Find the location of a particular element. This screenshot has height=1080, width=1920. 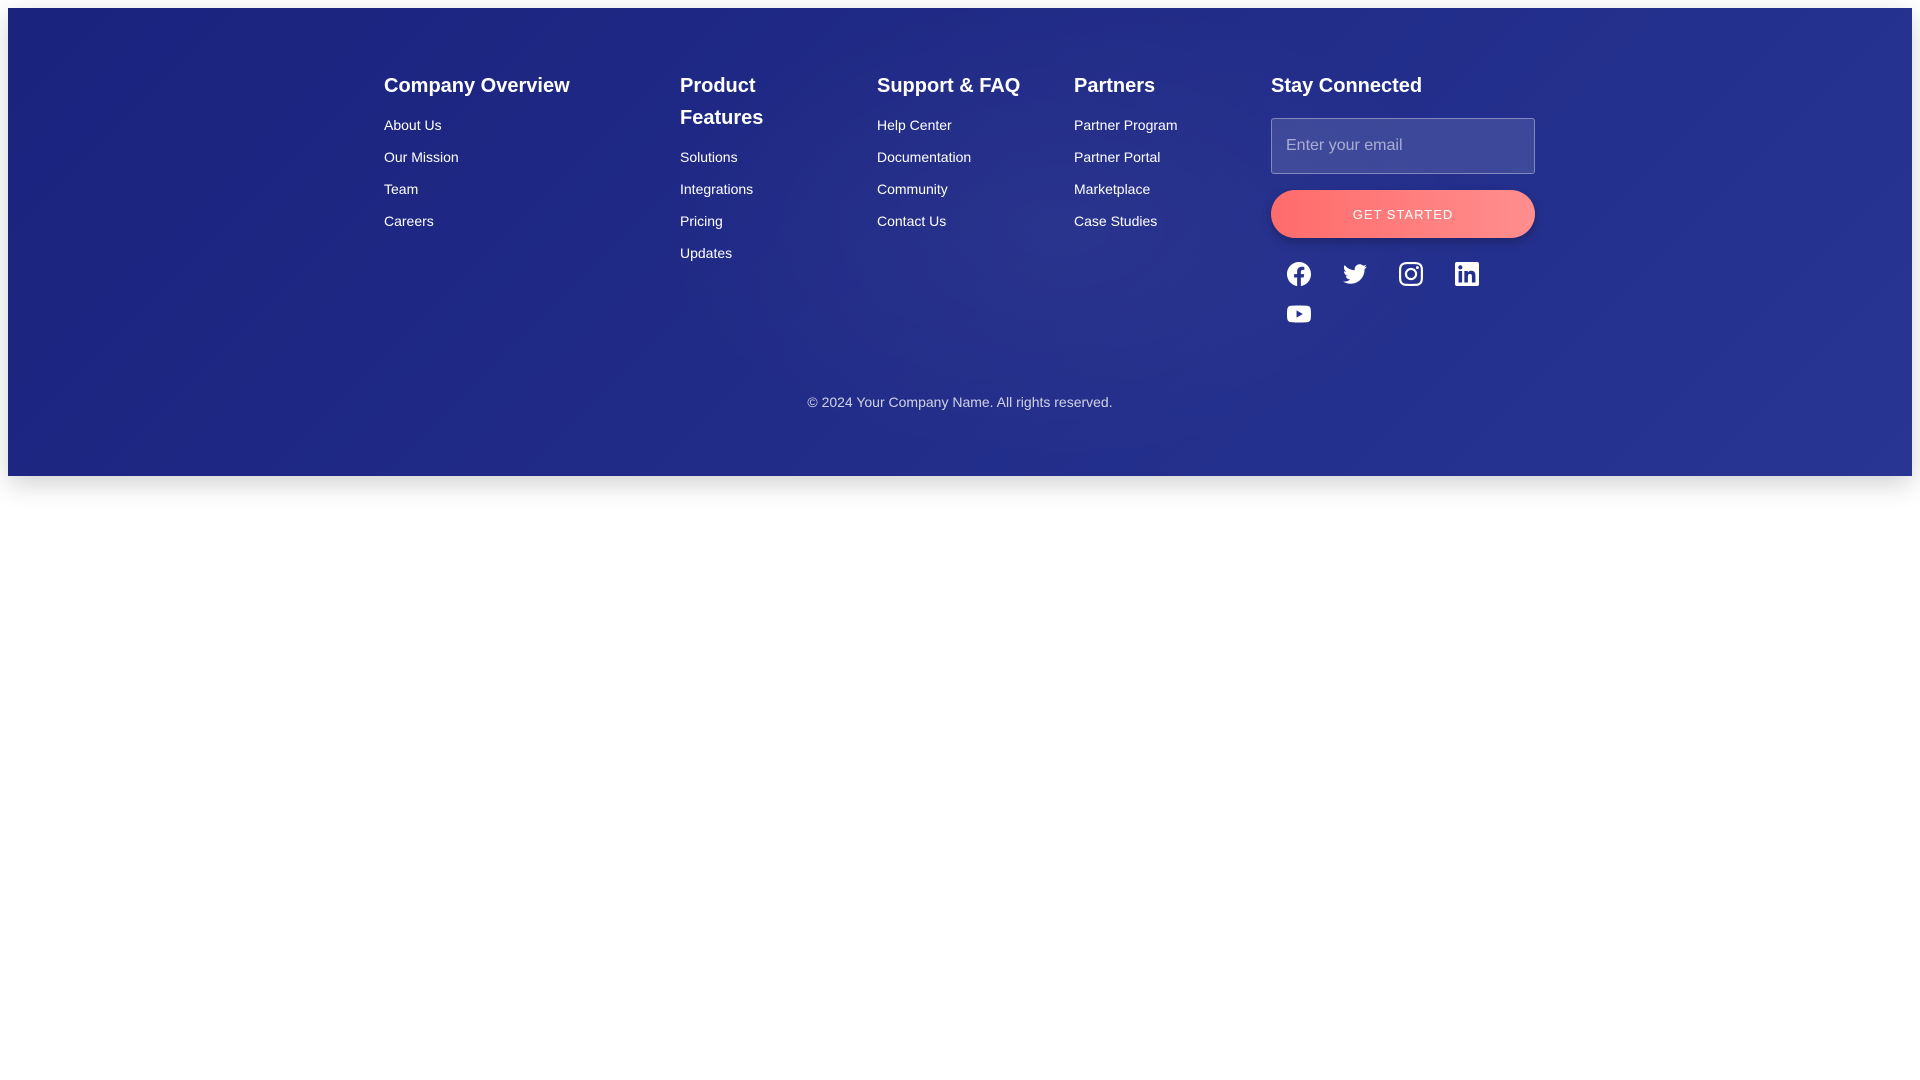

footer-link-partner-portal: Partner Portal is located at coordinates (1117, 157).